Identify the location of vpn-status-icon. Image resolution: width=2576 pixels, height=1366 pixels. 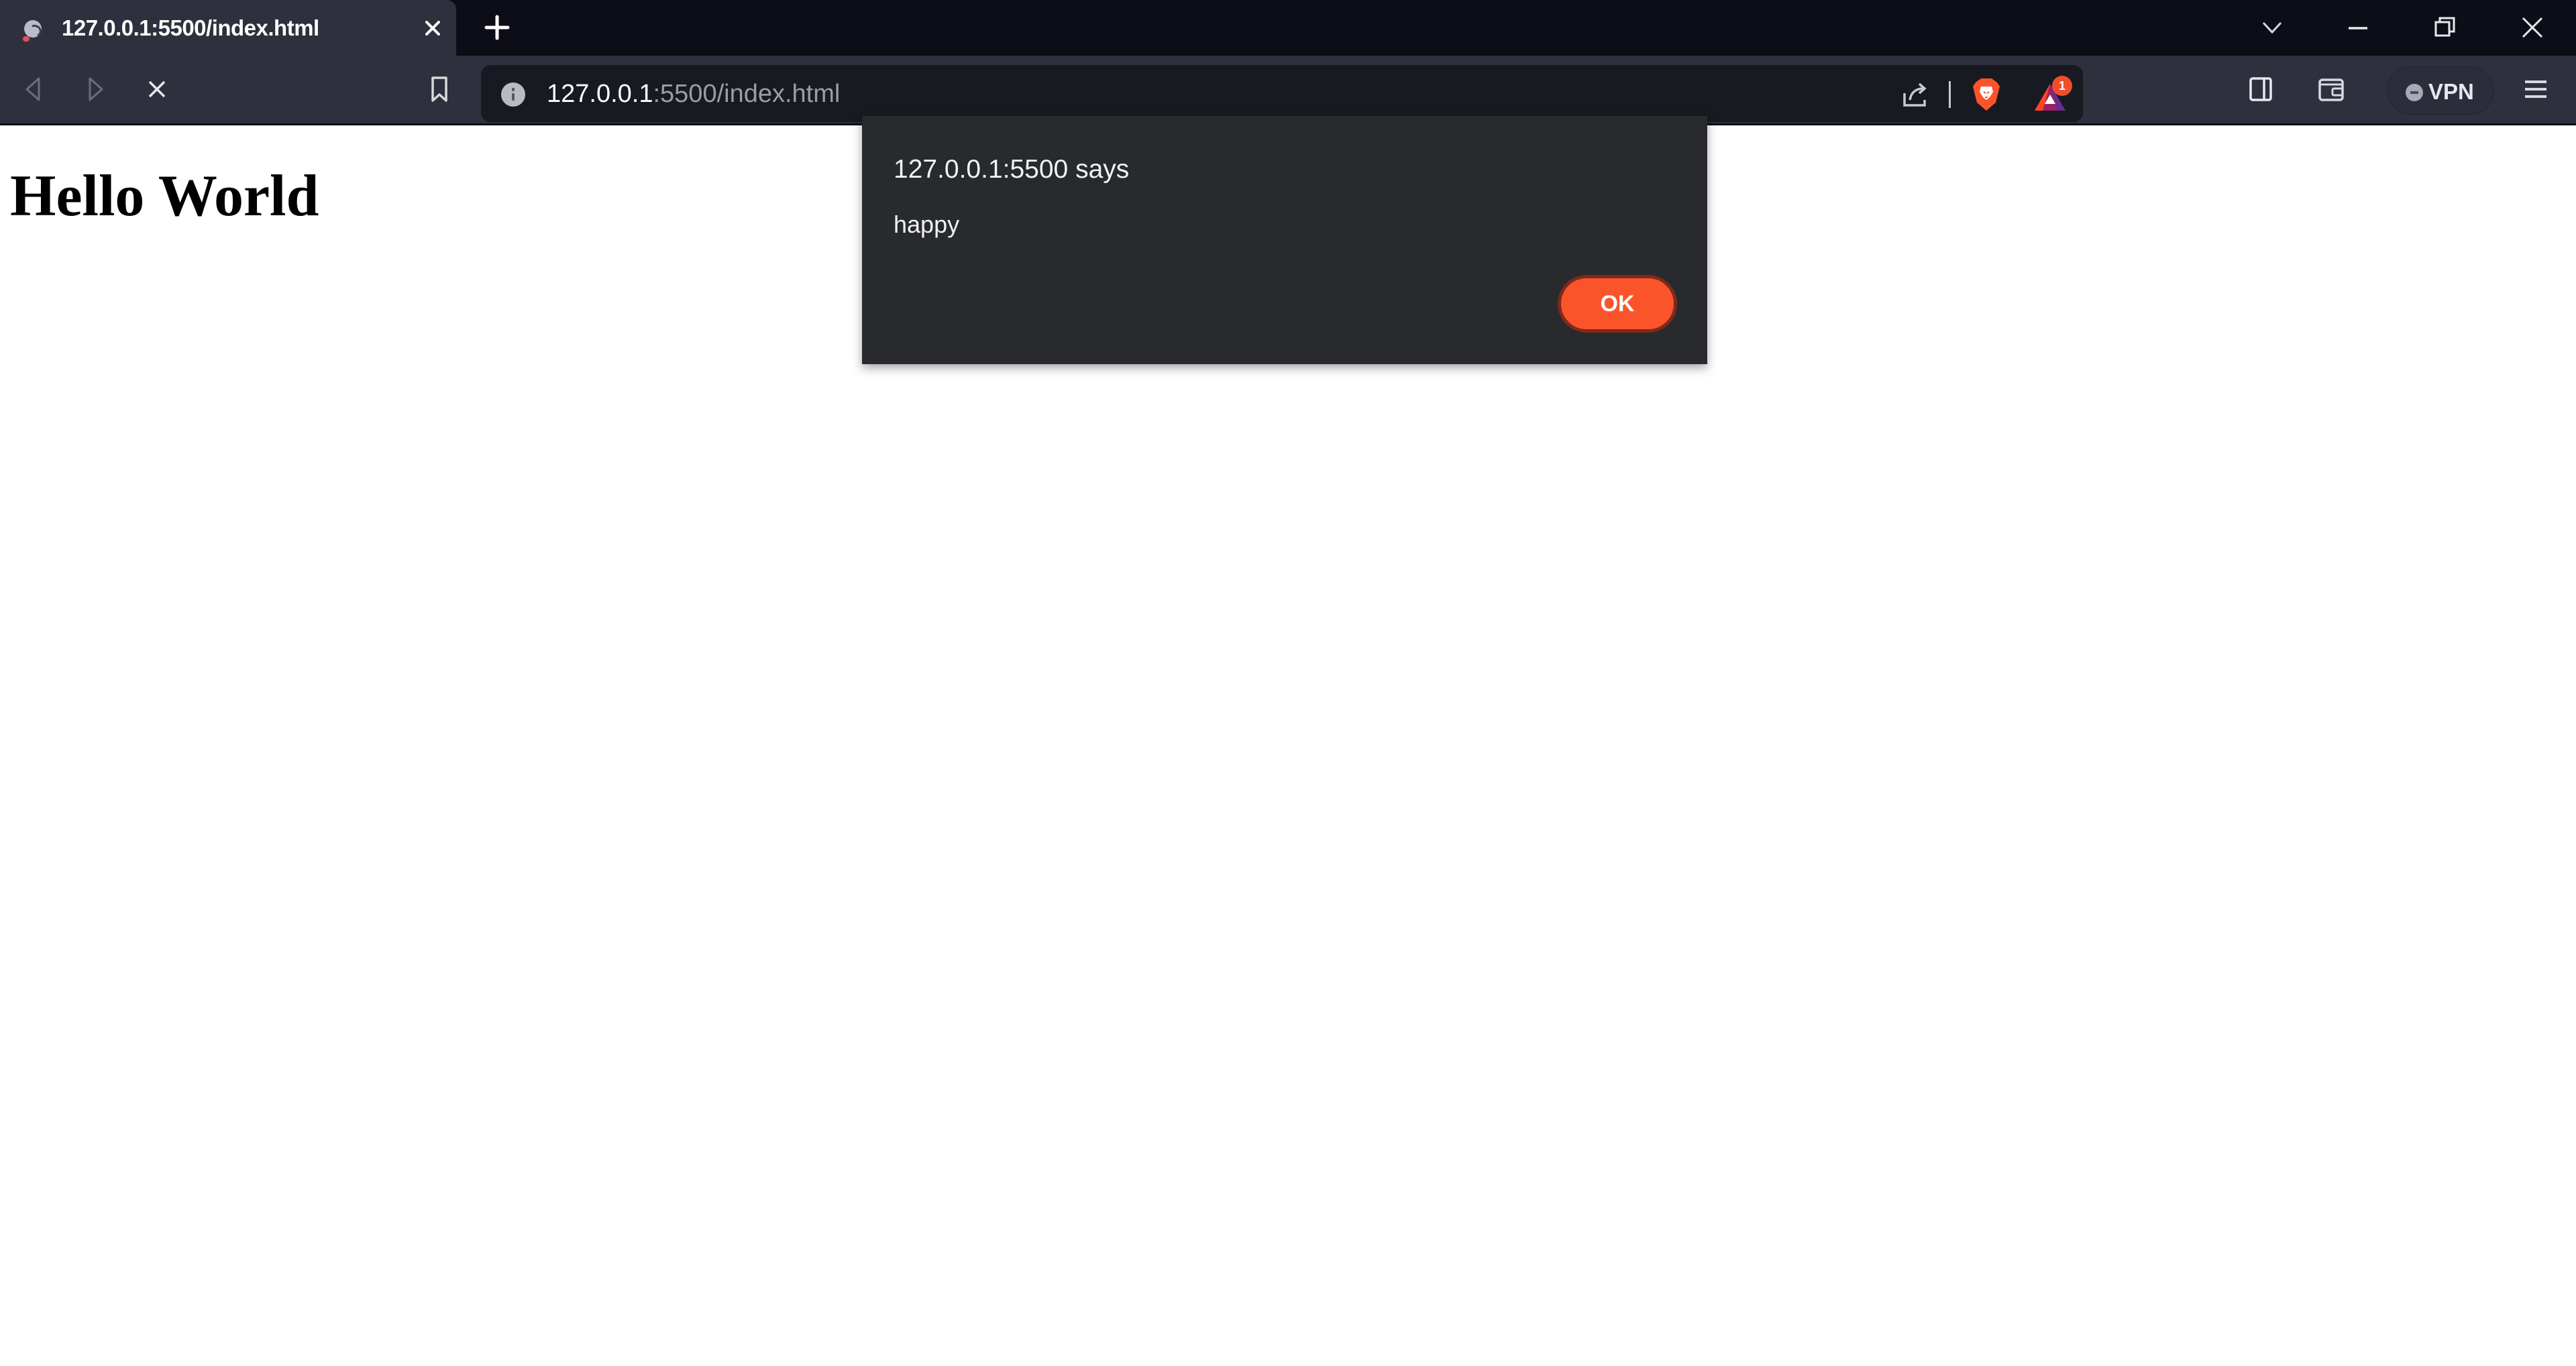
(2414, 92).